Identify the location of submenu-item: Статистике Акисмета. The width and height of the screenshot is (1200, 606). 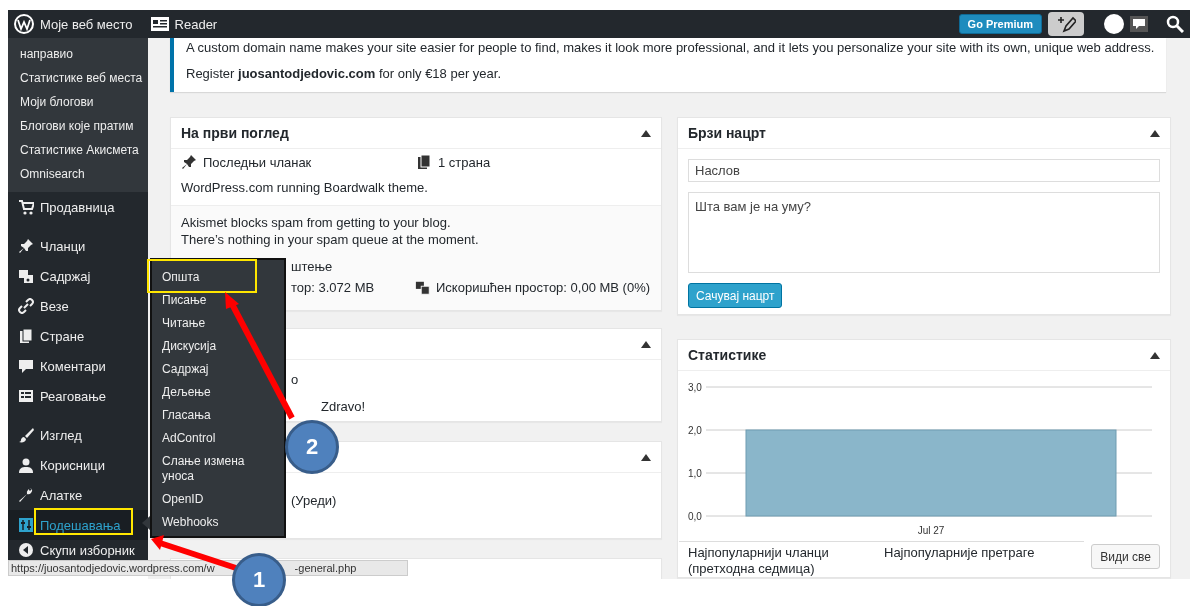
(78, 150).